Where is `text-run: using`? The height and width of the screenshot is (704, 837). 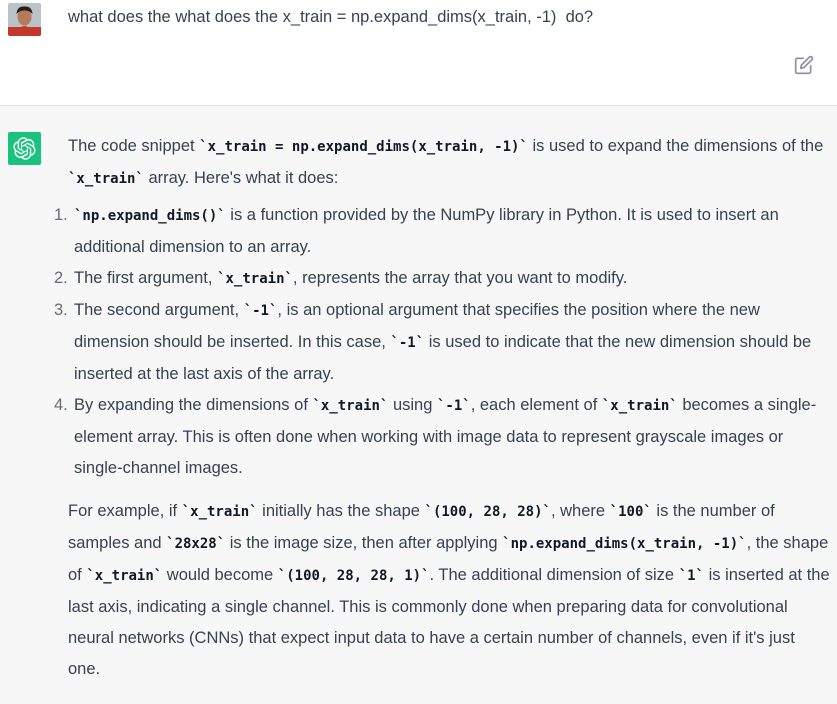 text-run: using is located at coordinates (412, 405).